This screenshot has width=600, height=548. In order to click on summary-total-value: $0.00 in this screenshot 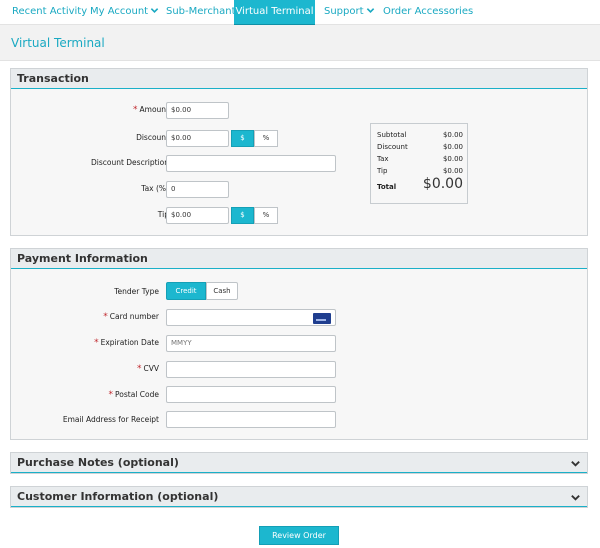, I will do `click(442, 184)`.